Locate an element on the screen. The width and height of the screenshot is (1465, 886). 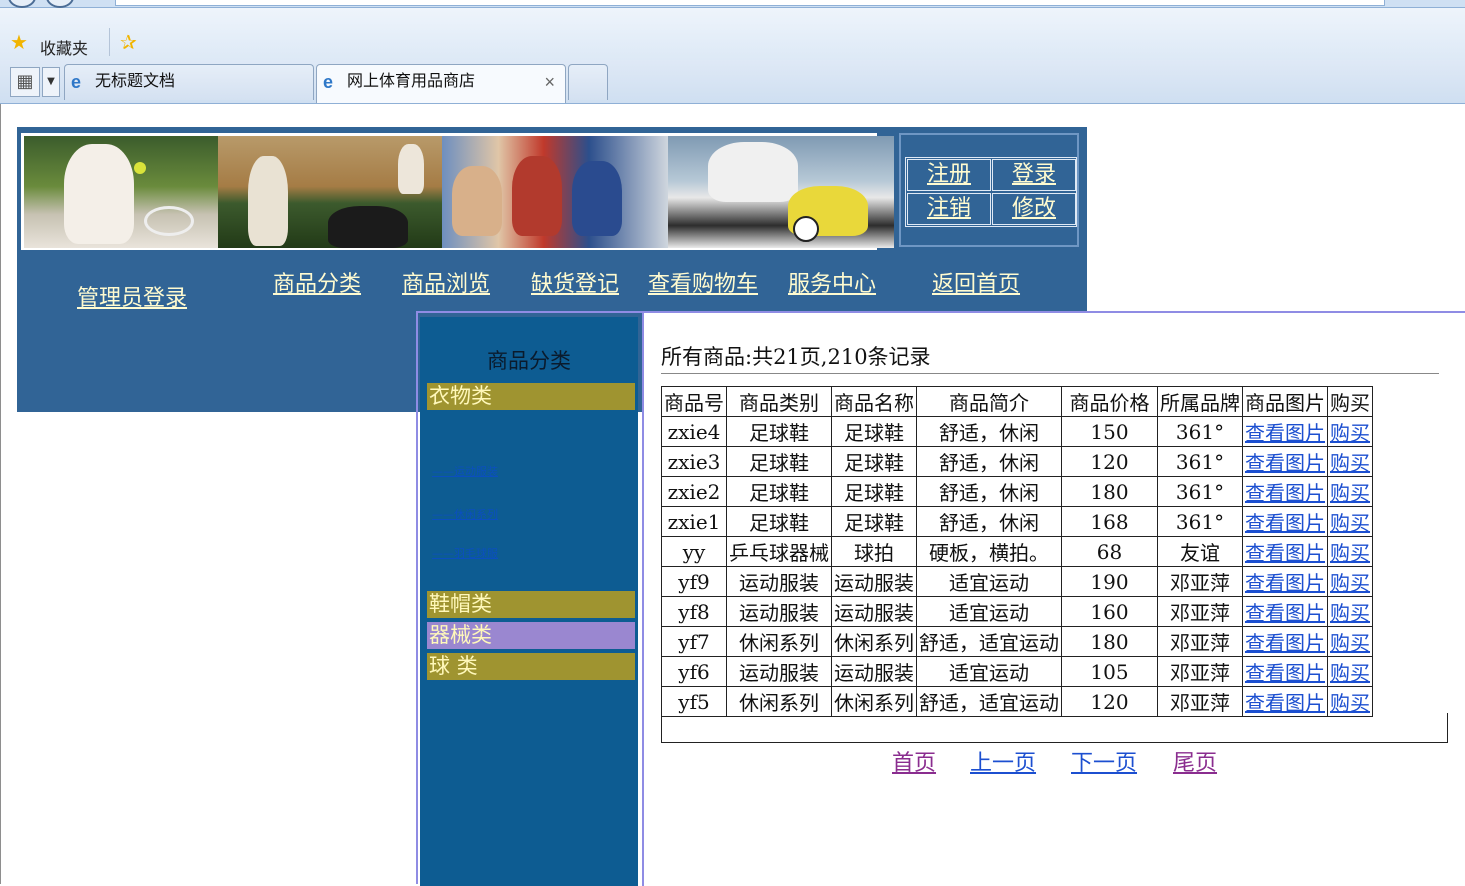
product-description-cell: 适宜运动 is located at coordinates (989, 671).